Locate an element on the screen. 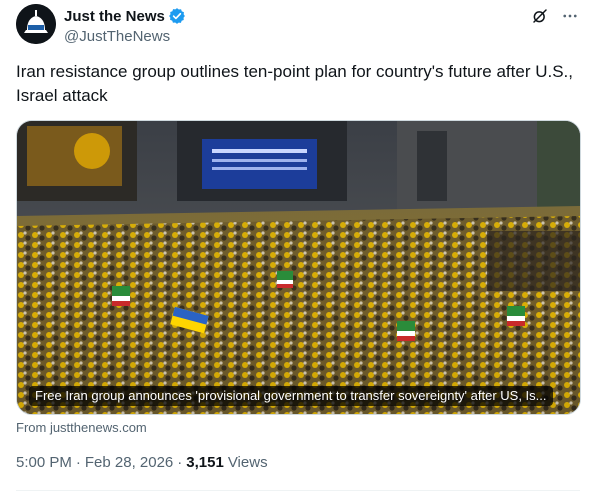 The width and height of the screenshot is (596, 500). views-label: Views is located at coordinates (247, 462).